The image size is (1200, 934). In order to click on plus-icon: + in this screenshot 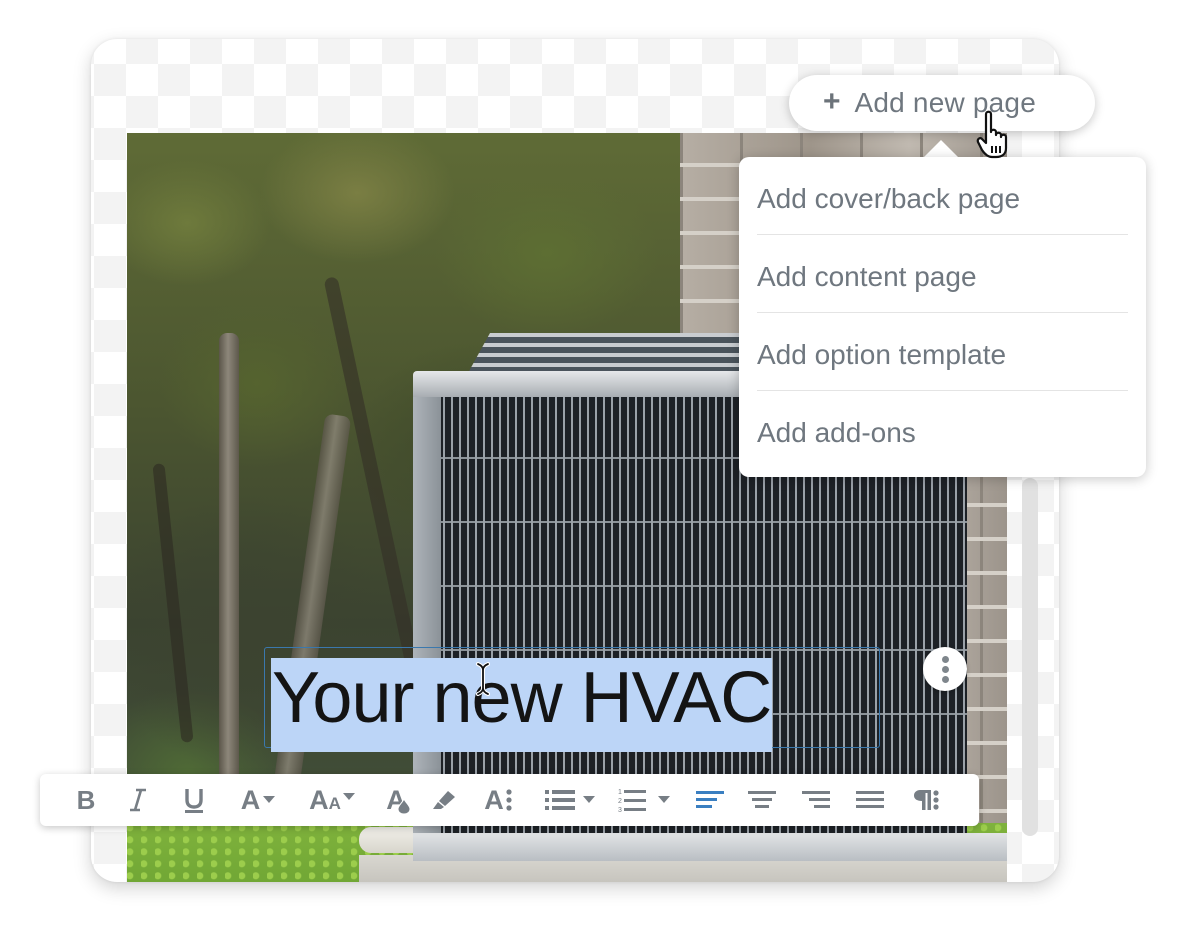, I will do `click(832, 101)`.